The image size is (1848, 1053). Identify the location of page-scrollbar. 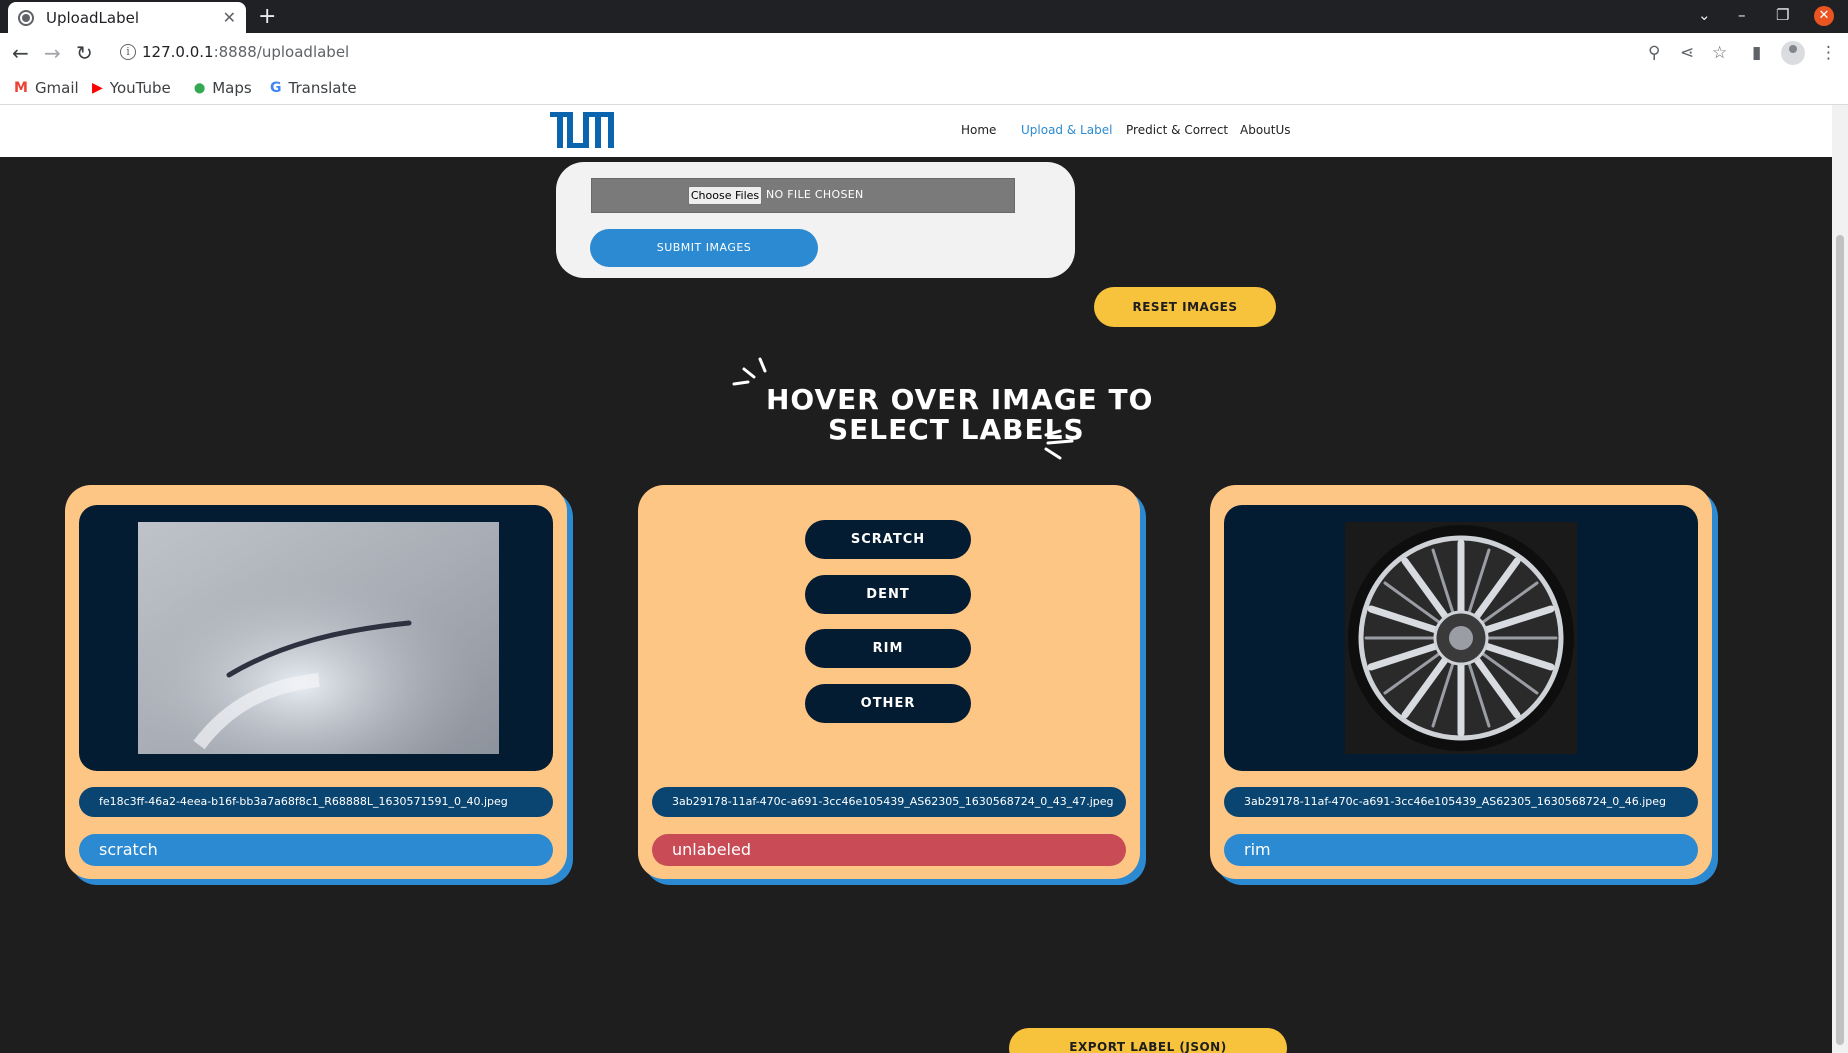
(1840, 579).